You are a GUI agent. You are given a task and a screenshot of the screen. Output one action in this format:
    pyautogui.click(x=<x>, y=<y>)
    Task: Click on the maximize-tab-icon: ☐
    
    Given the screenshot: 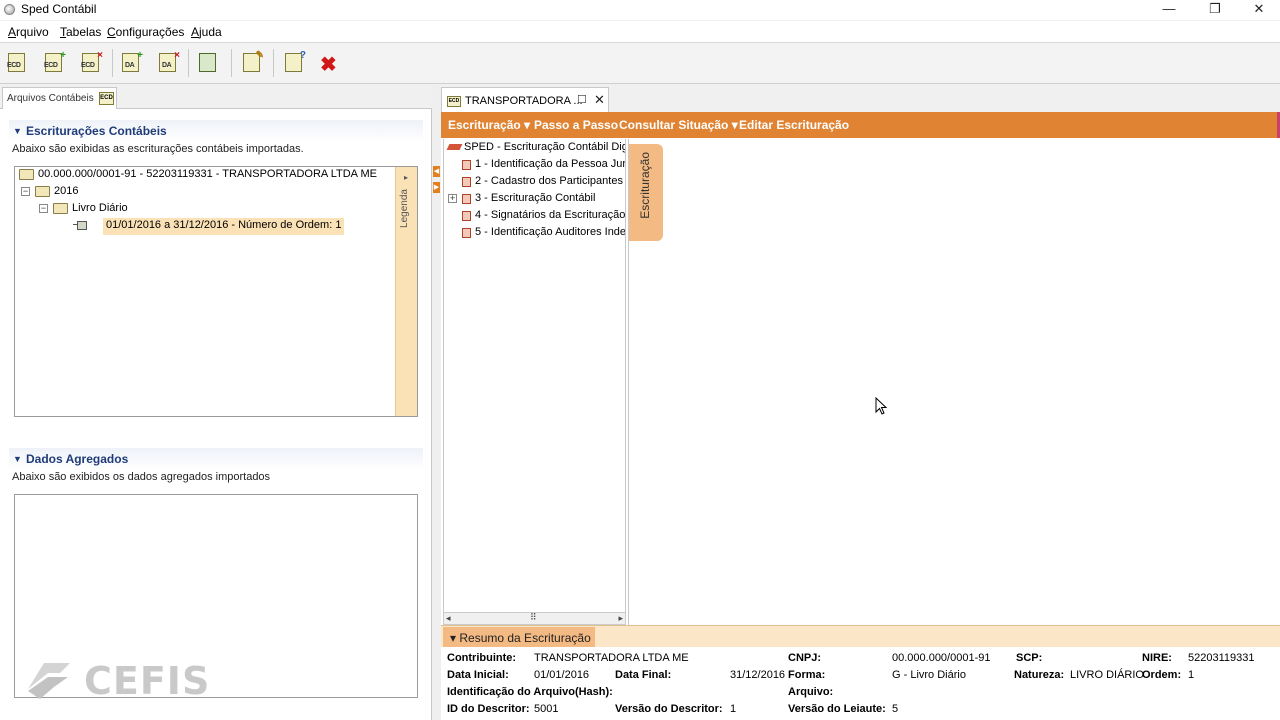 What is the action you would take?
    pyautogui.click(x=582, y=99)
    